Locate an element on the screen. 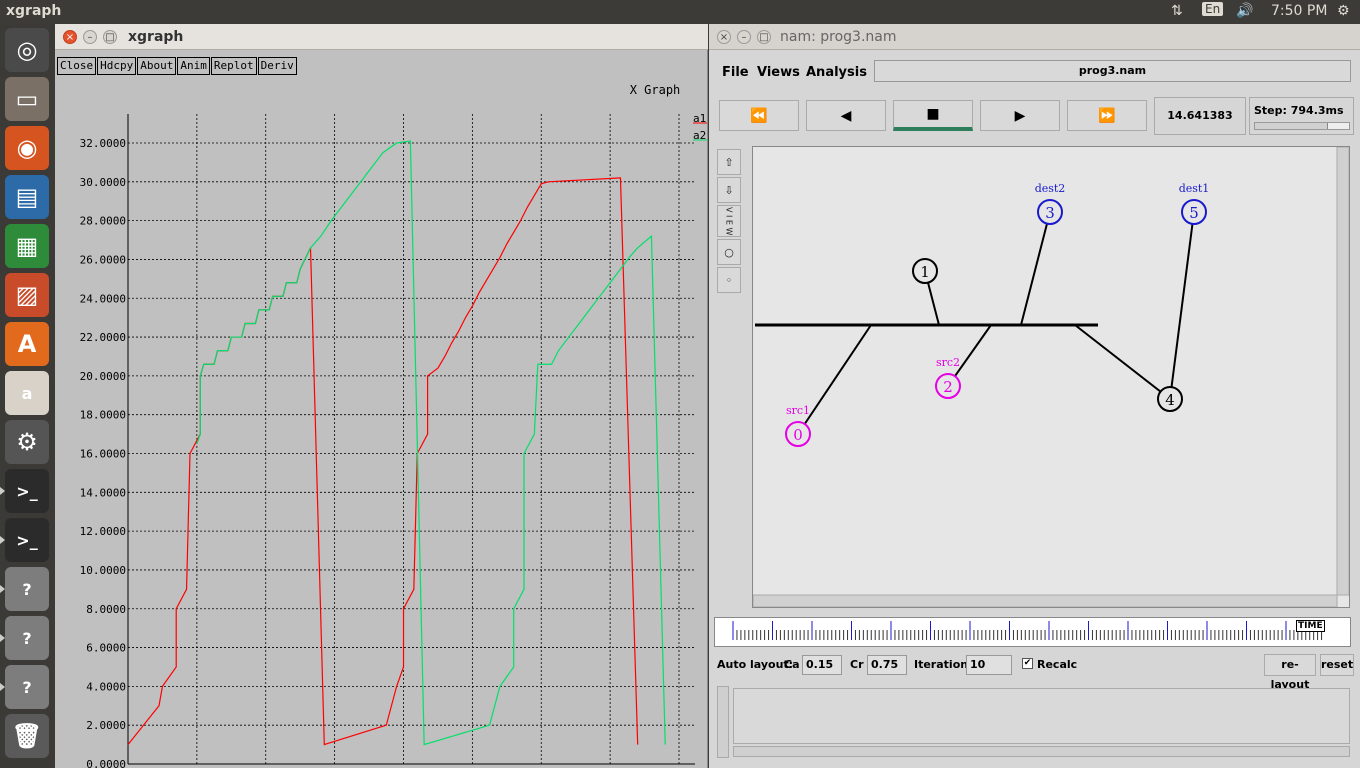 This screenshot has width=1360, height=768. filename-display: prog3.nam is located at coordinates (1112, 71).